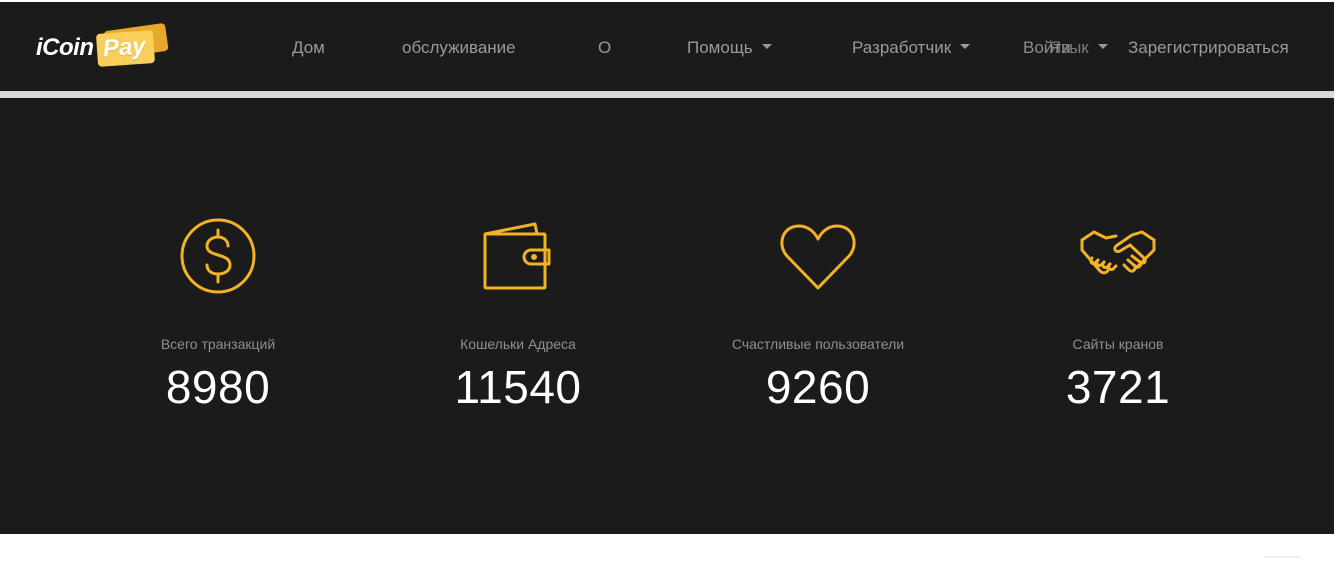 The image size is (1334, 563). I want to click on nav-link-home: Дом, so click(308, 48).